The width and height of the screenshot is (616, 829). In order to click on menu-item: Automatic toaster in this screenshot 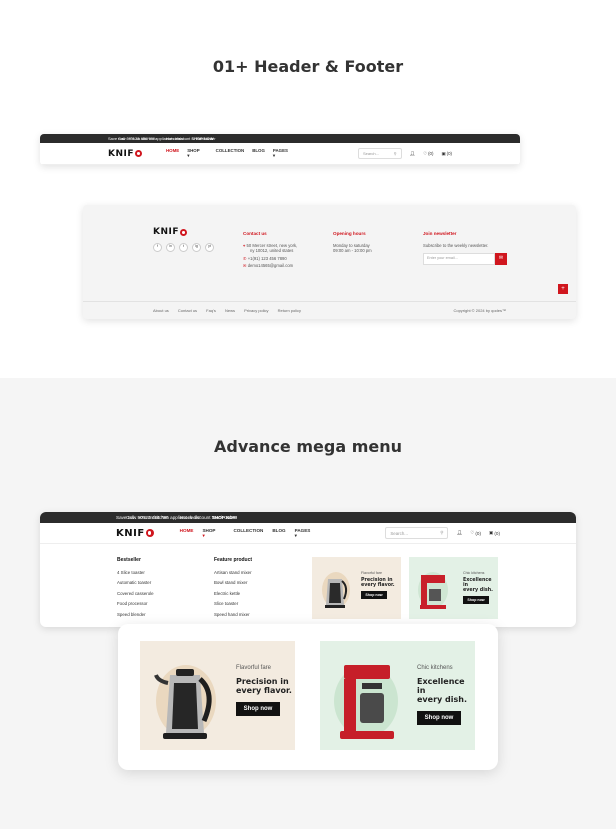, I will do `click(135, 583)`.